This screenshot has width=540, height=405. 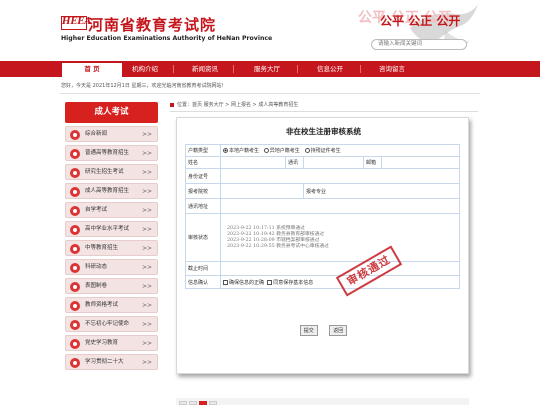 What do you see at coordinates (372, 162) in the screenshot?
I see `label-email: 邮箱` at bounding box center [372, 162].